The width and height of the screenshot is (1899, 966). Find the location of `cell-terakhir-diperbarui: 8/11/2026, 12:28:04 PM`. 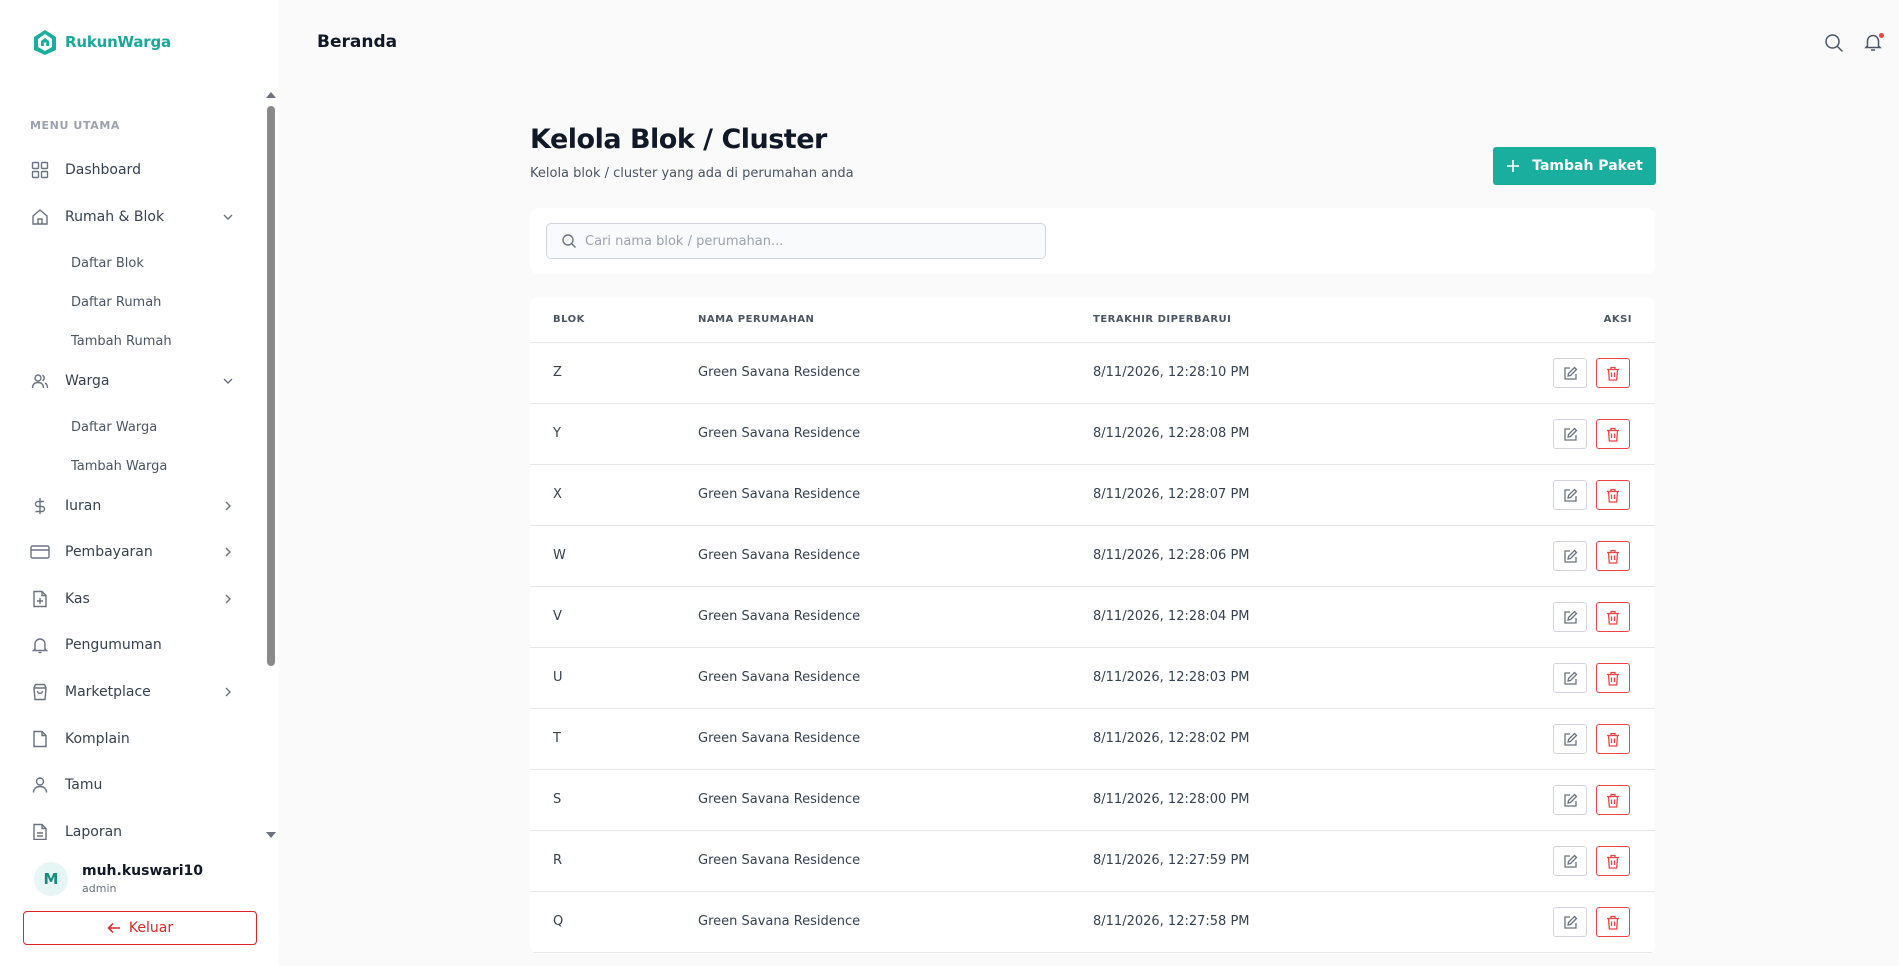

cell-terakhir-diperbarui: 8/11/2026, 12:28:04 PM is located at coordinates (1171, 616).